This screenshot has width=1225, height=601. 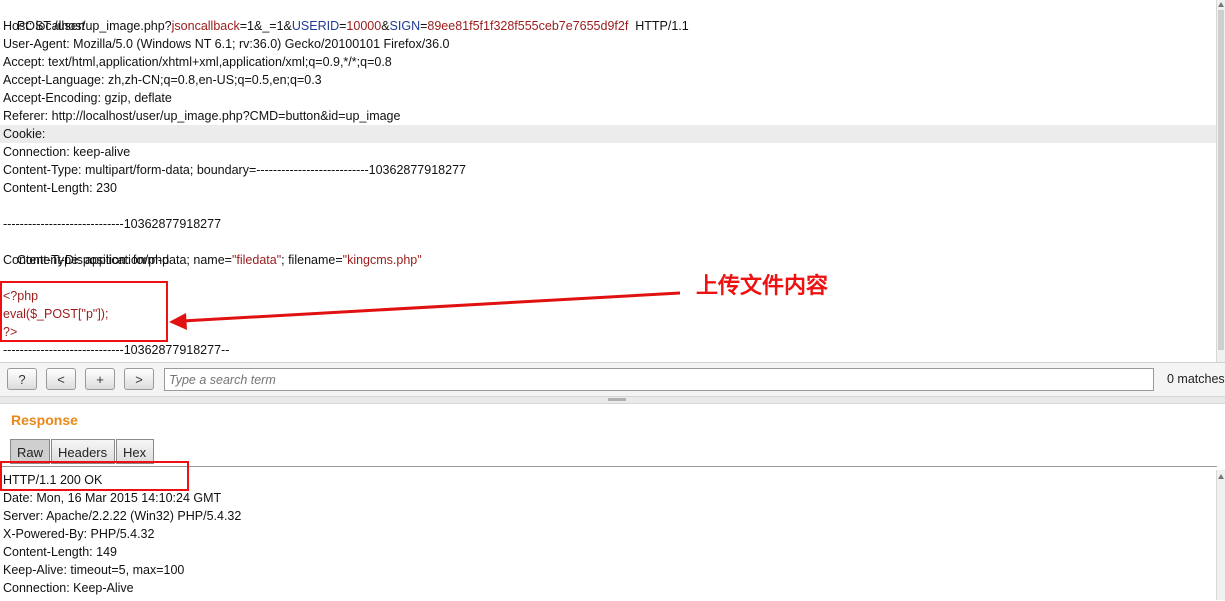 I want to click on search-input, so click(x=659, y=379).